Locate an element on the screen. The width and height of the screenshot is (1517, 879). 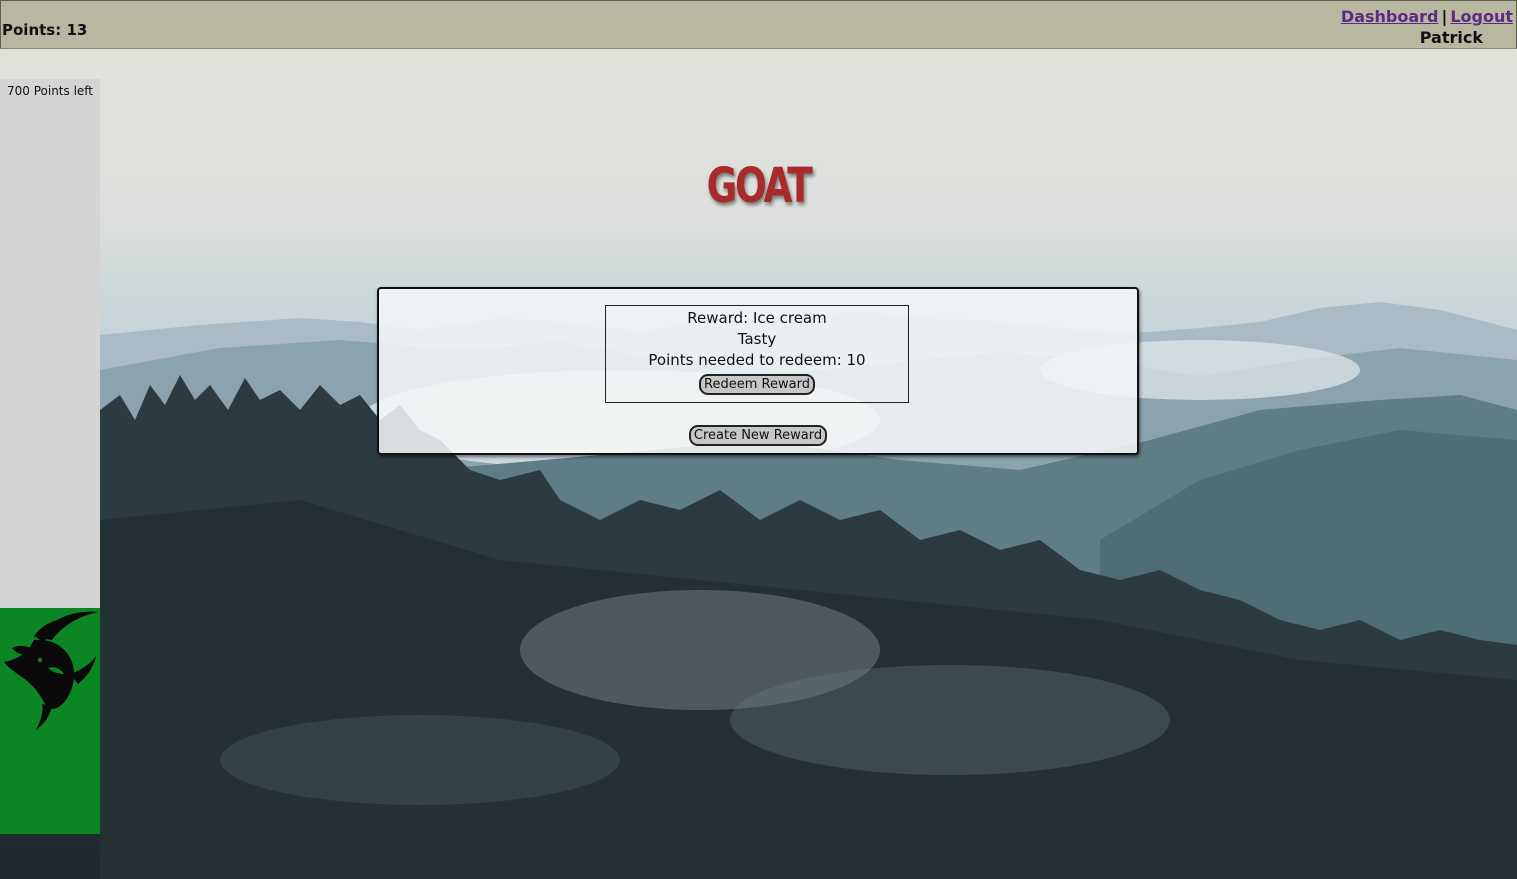
goat-logo-panel is located at coordinates (50, 721).